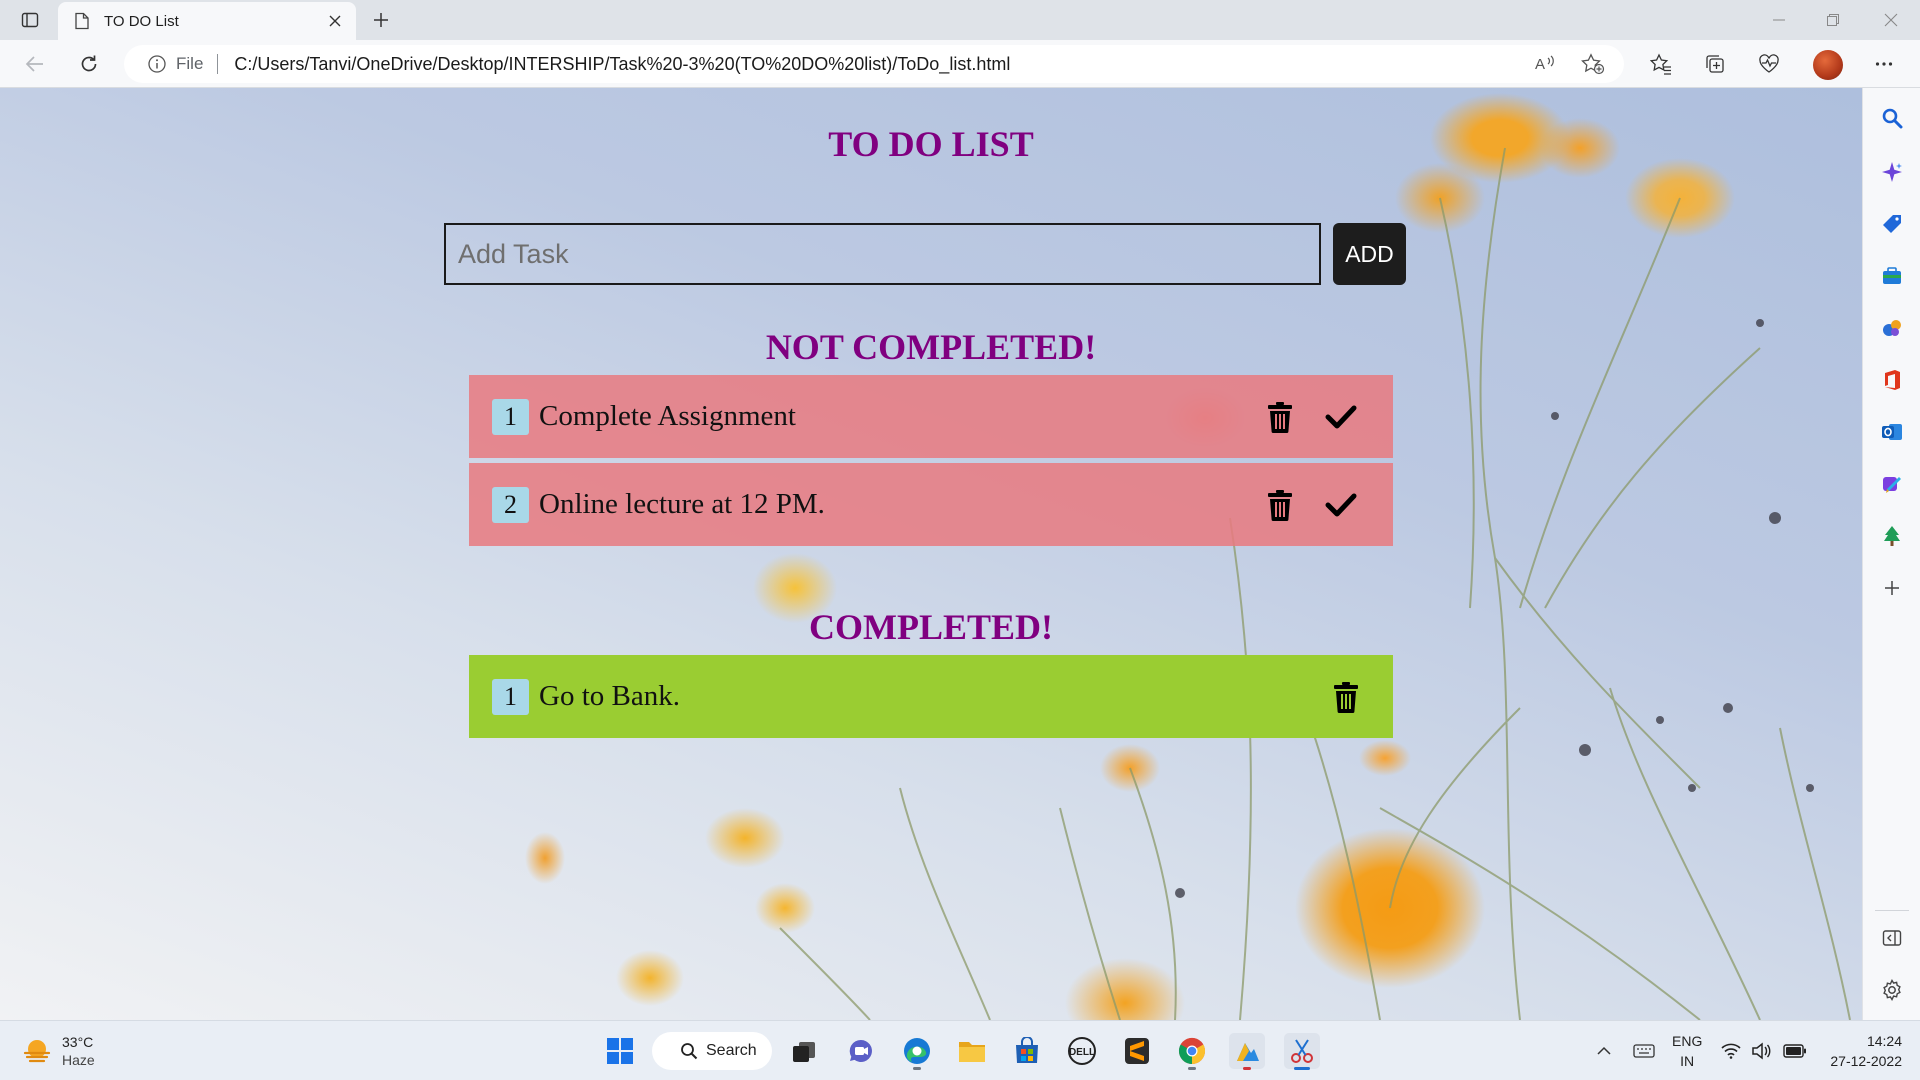 The height and width of the screenshot is (1080, 1920). What do you see at coordinates (510, 504) in the screenshot?
I see `task-number: 2` at bounding box center [510, 504].